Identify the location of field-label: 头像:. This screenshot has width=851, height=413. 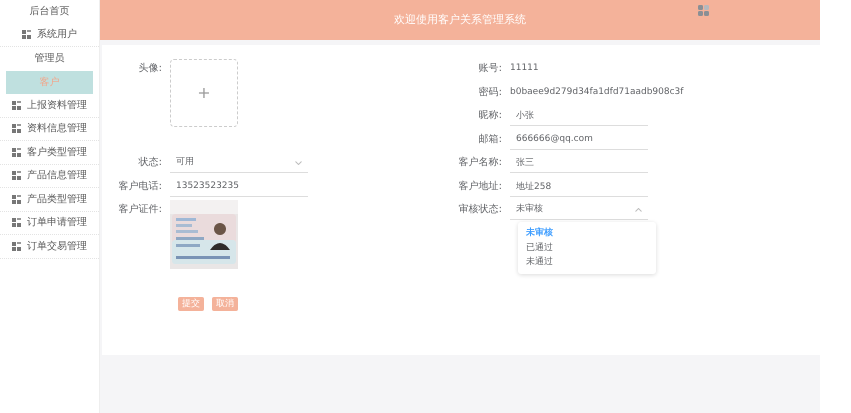
(150, 69).